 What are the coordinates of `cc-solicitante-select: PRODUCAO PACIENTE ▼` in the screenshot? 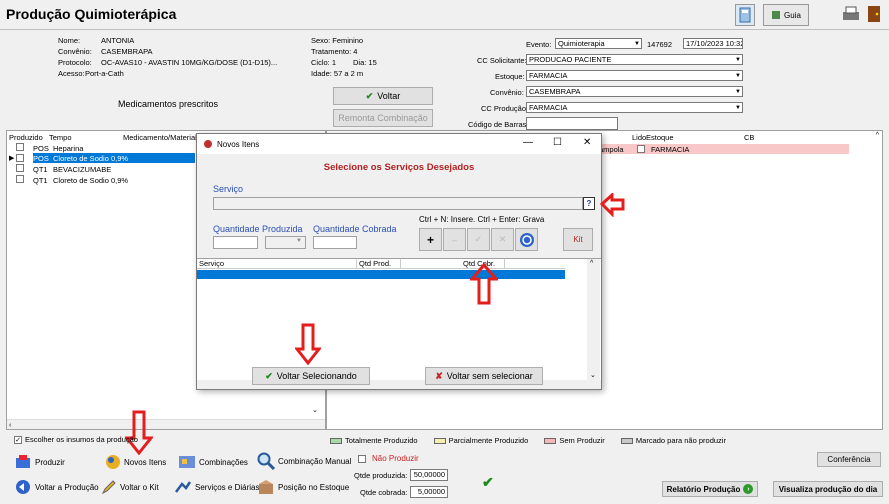 It's located at (634, 59).